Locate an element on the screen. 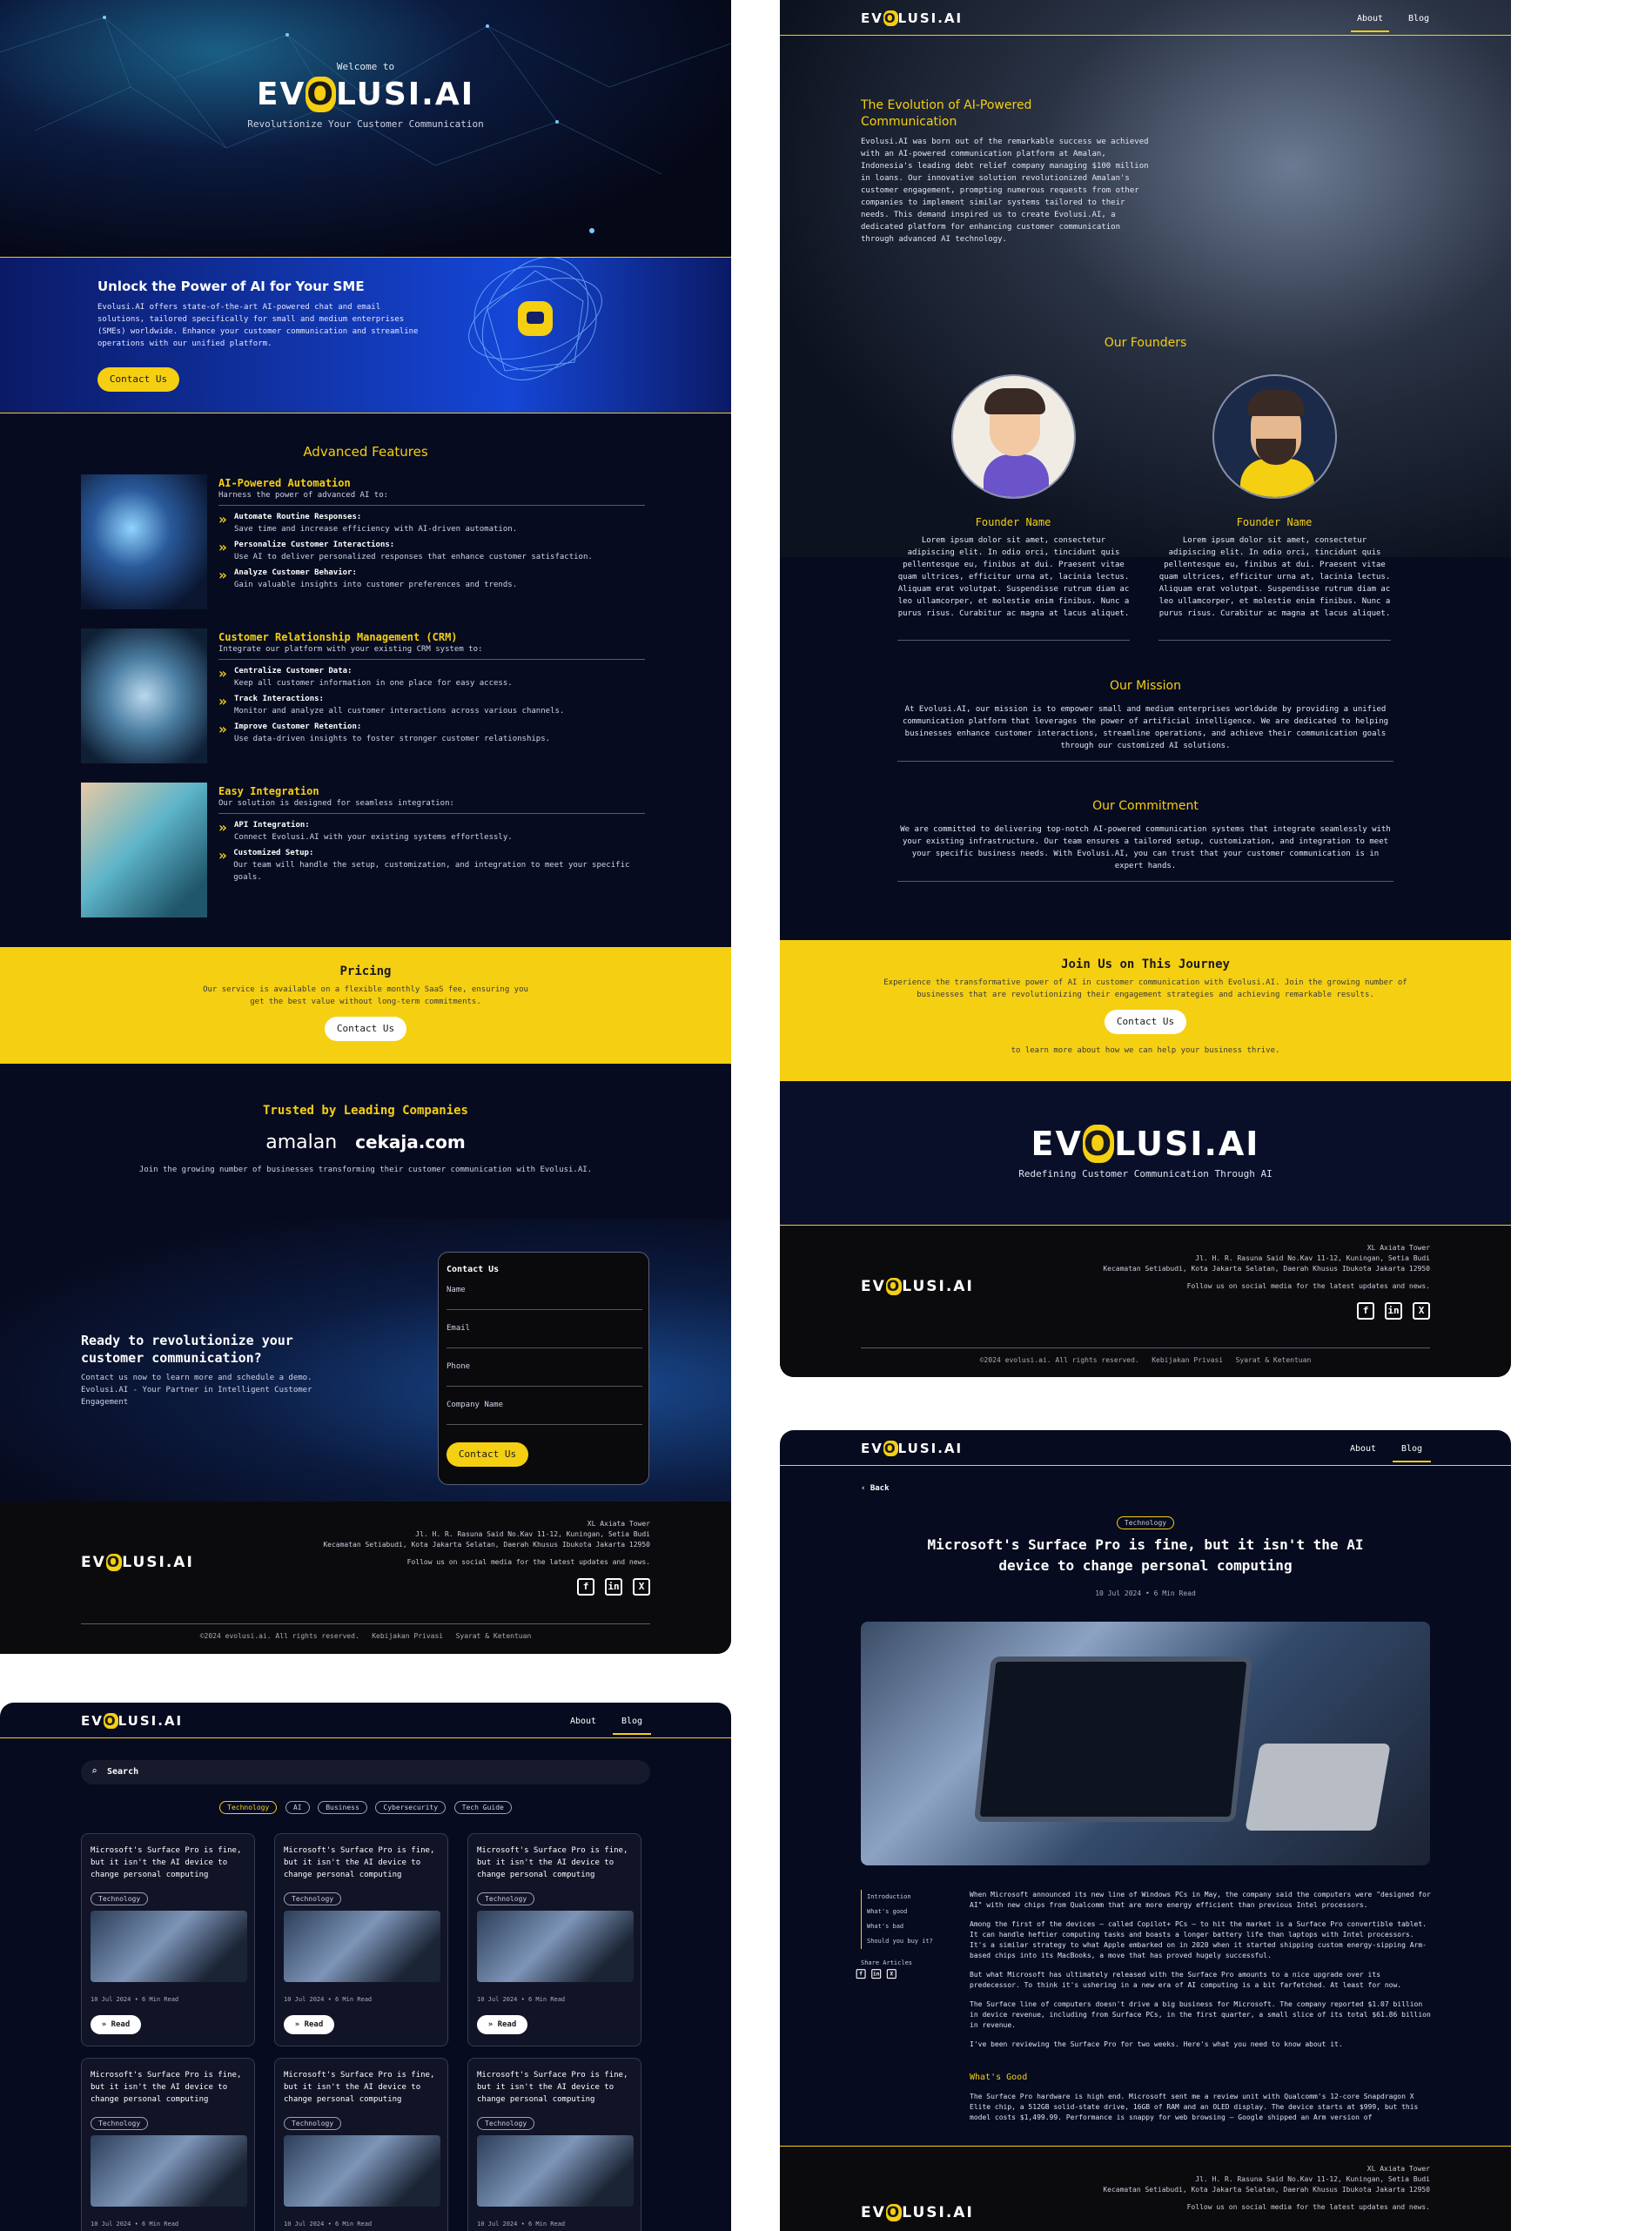  phone-field: Phone is located at coordinates (545, 1374).